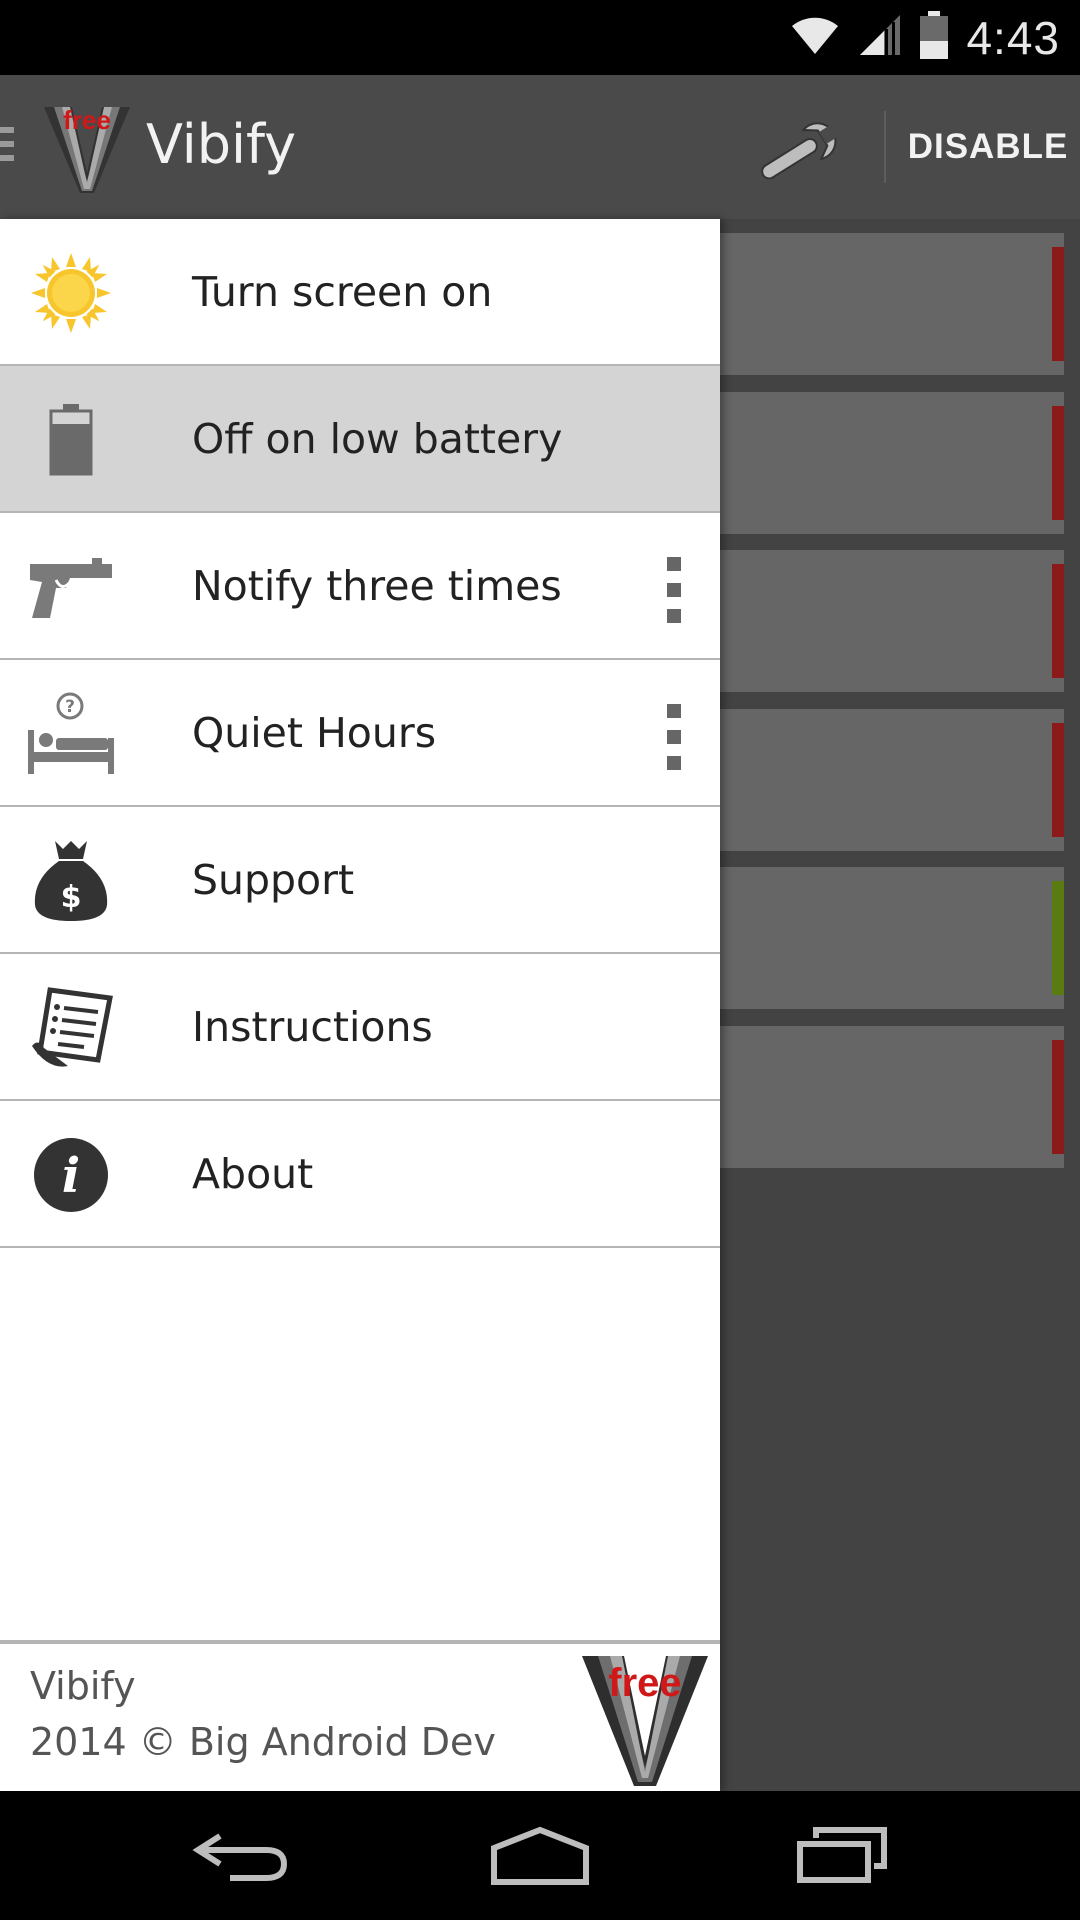 The width and height of the screenshot is (1080, 1920). I want to click on drawer-item-turn-screen-on: Turn screen on, so click(360, 292).